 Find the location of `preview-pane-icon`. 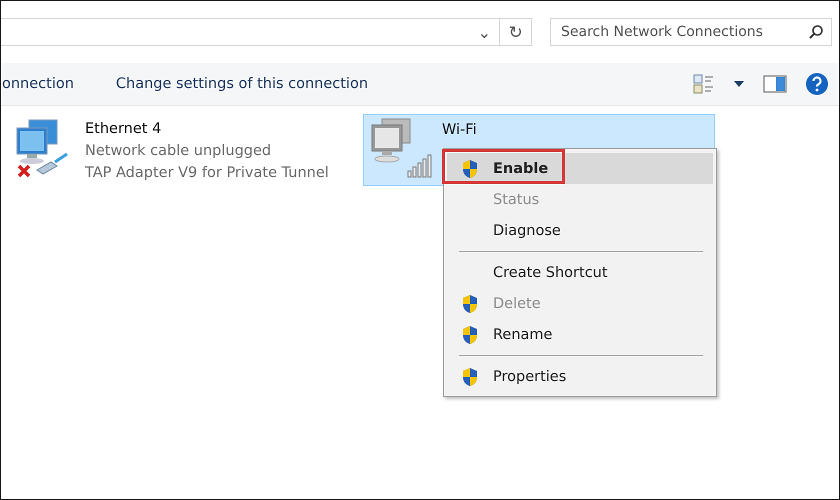

preview-pane-icon is located at coordinates (775, 84).